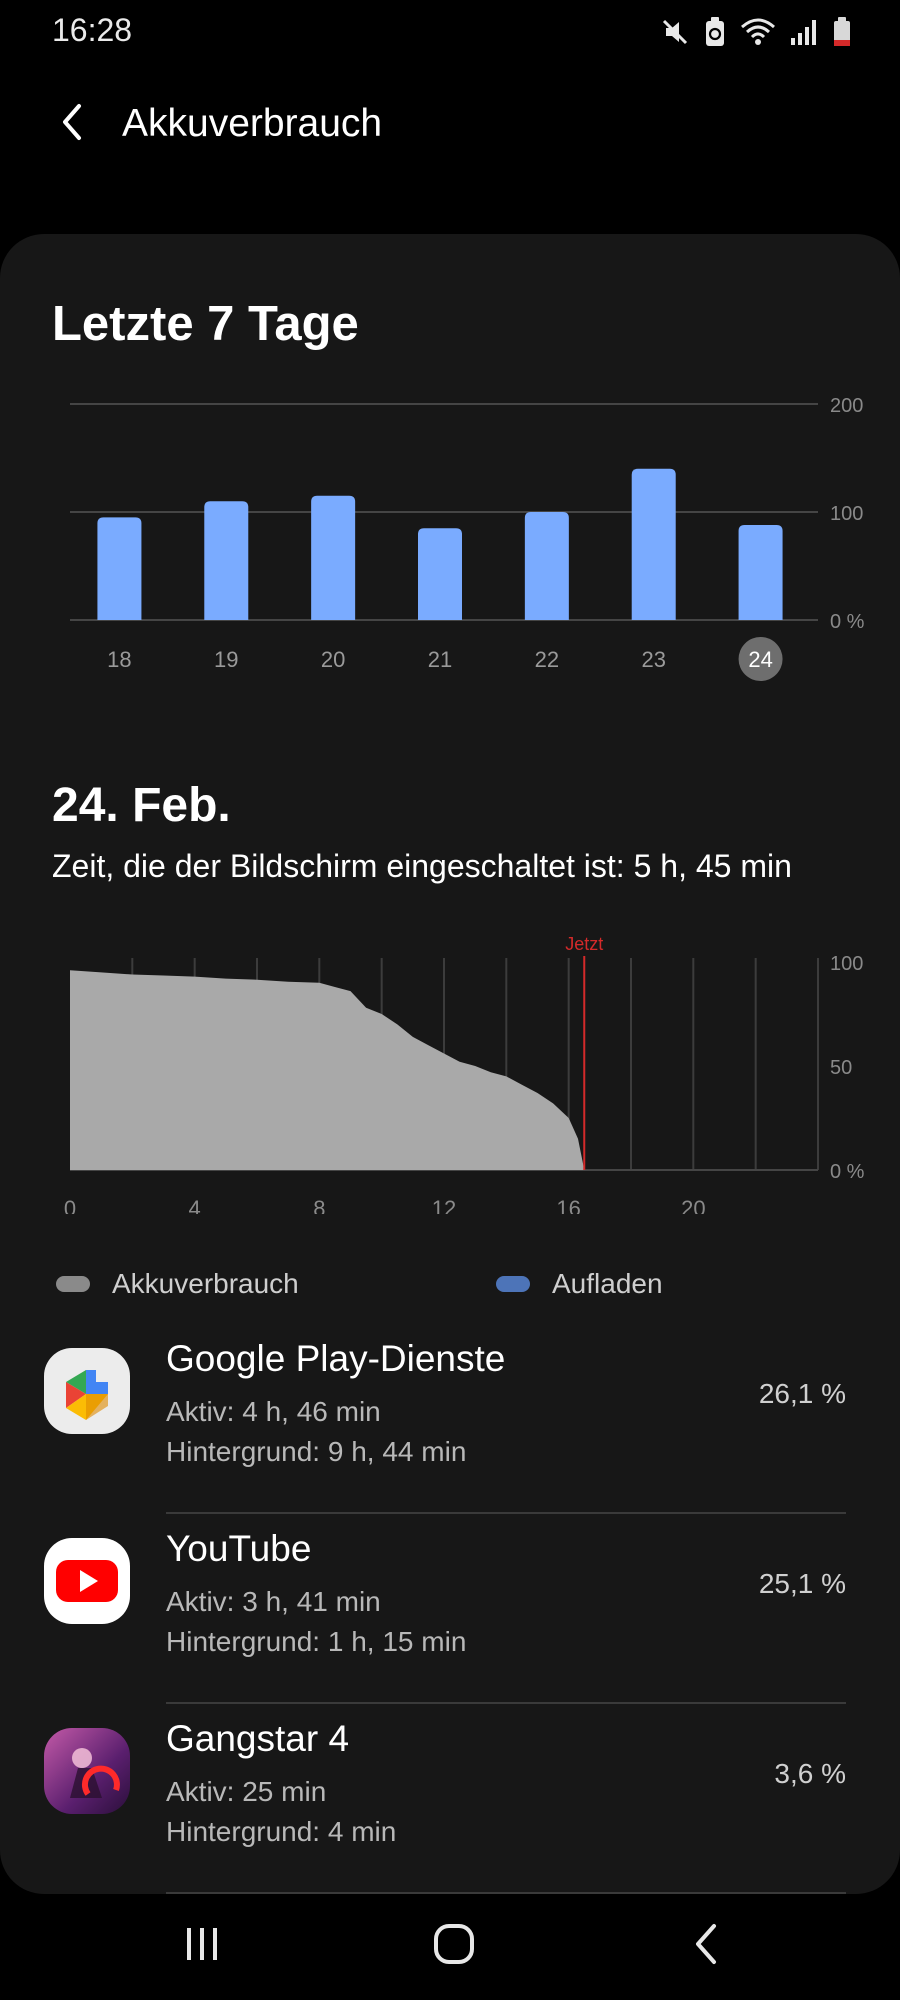 This screenshot has height=2000, width=900. What do you see at coordinates (336, 1358) in the screenshot?
I see `app-name: Google Play-Dienste` at bounding box center [336, 1358].